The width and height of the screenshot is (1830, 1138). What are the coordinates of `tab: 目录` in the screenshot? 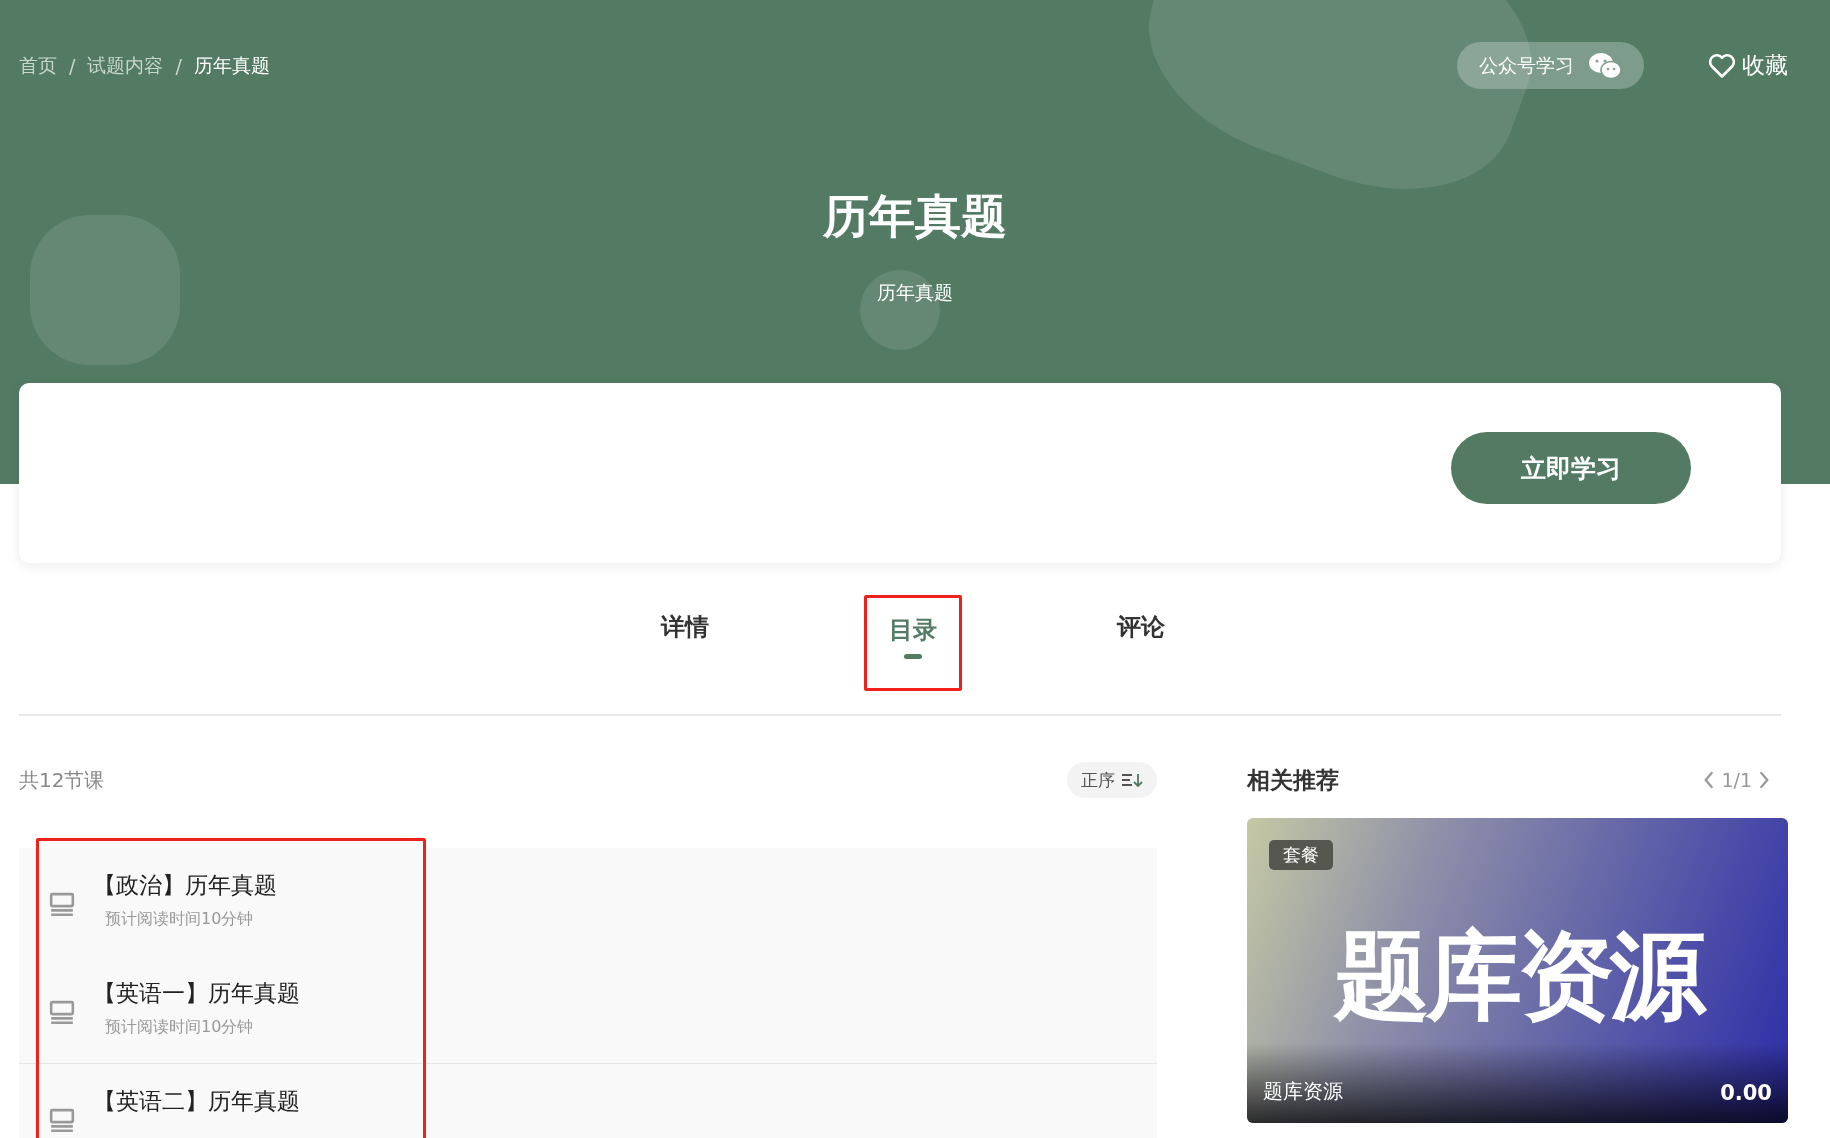 It's located at (912, 644).